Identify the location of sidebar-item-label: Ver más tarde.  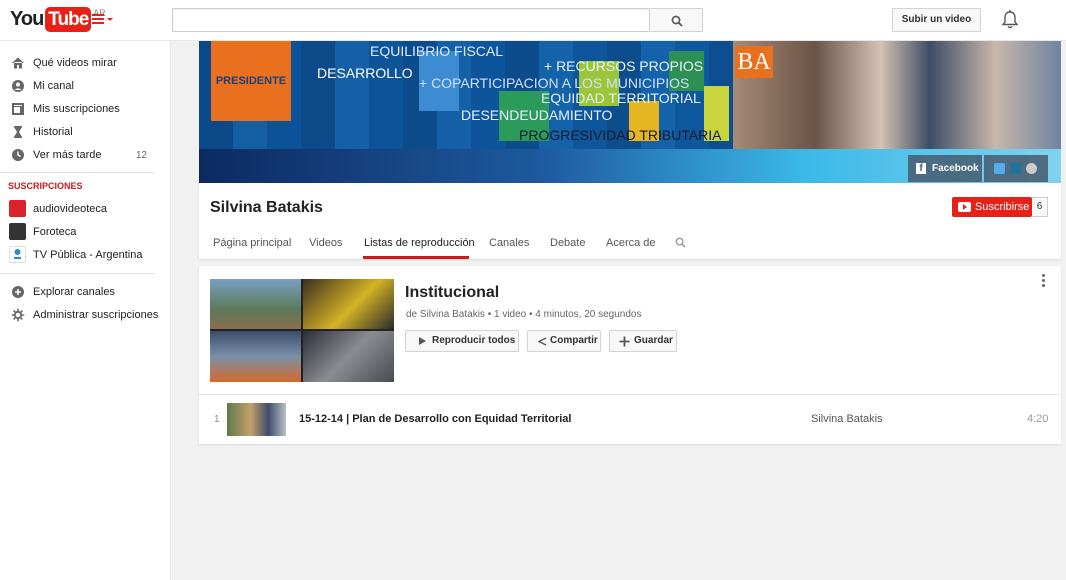
(67, 155).